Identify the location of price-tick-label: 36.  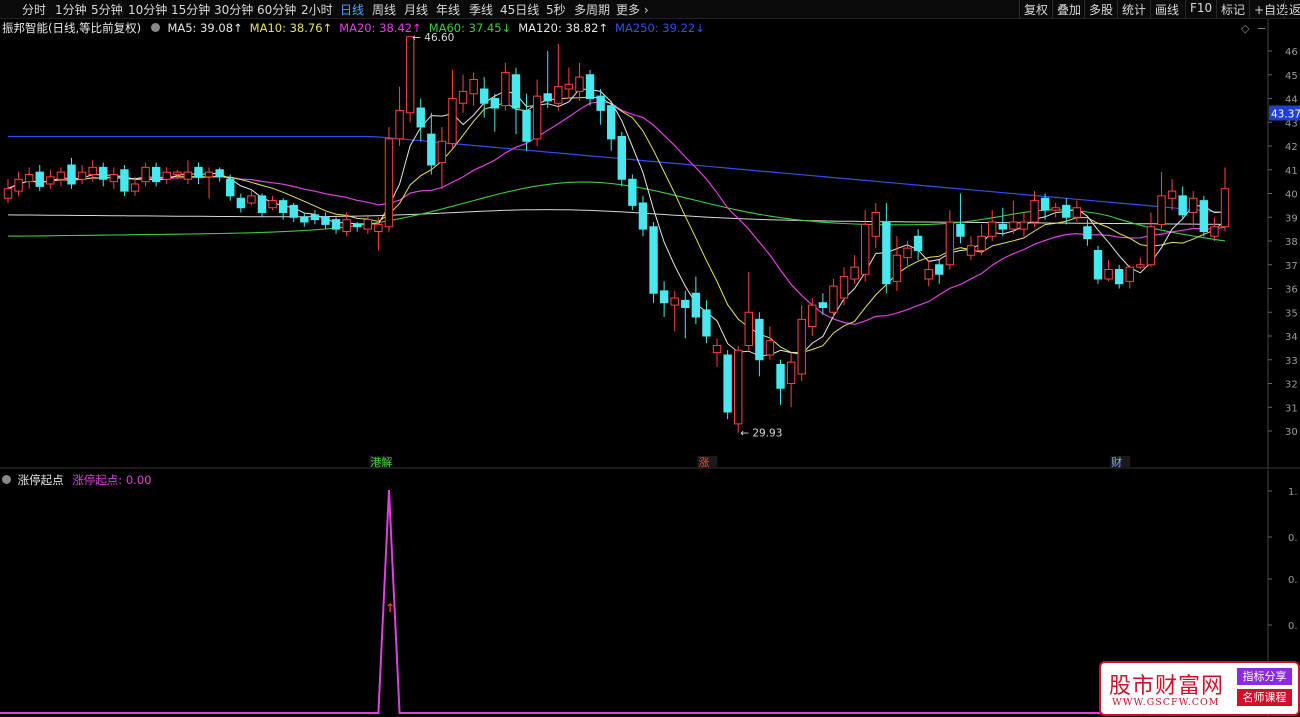
(1291, 290).